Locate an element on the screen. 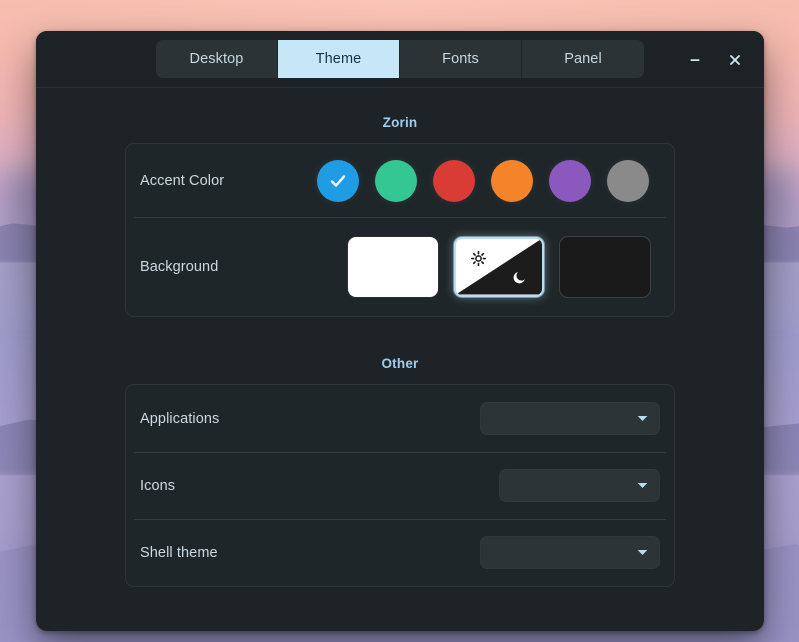 The height and width of the screenshot is (642, 799). shell-theme-dropdown is located at coordinates (570, 552).